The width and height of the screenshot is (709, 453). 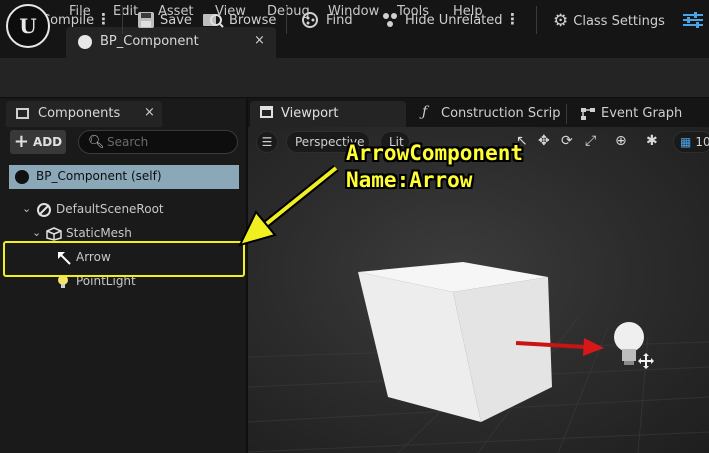 I want to click on components-tab: Components ×, so click(x=84, y=114).